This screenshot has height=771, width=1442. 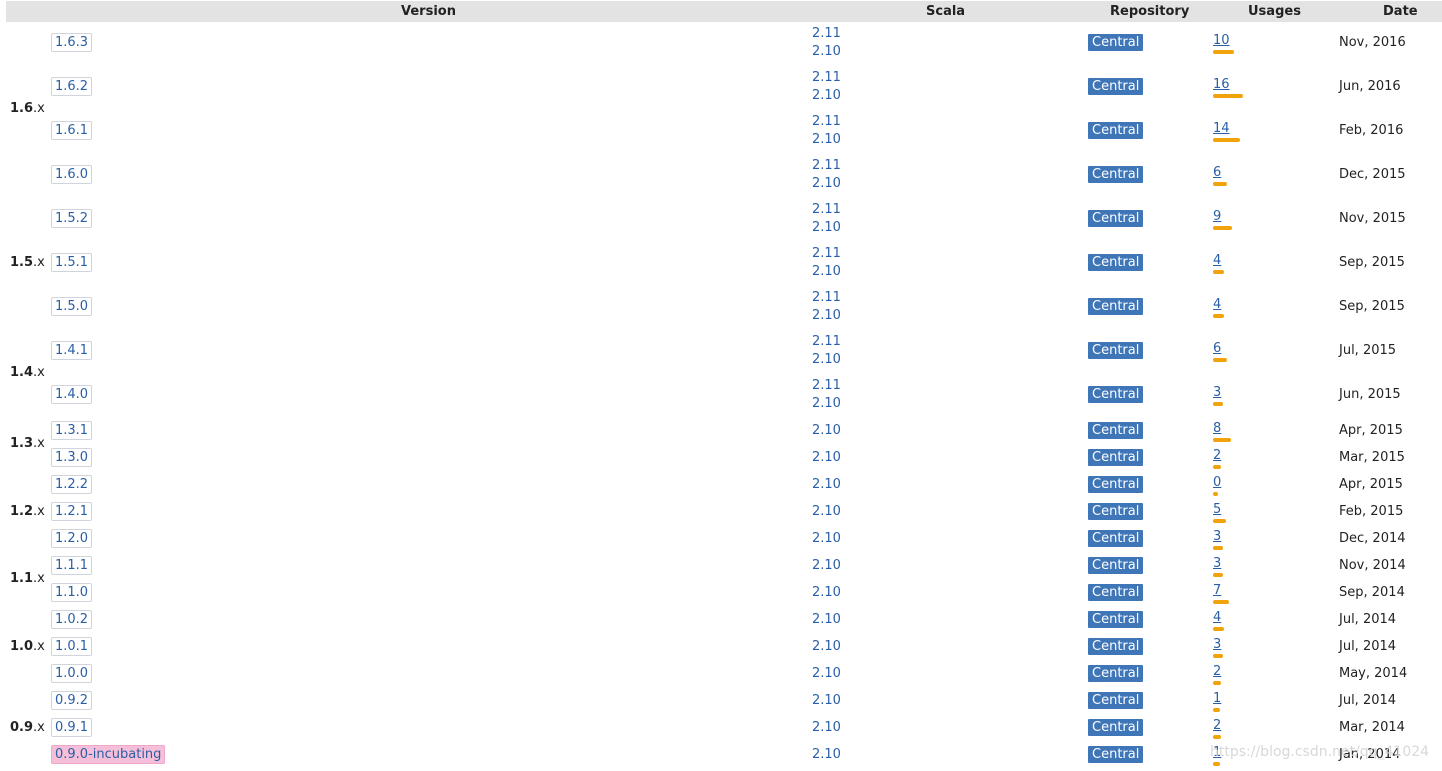 I want to click on version-link: 1.2.2, so click(x=72, y=484).